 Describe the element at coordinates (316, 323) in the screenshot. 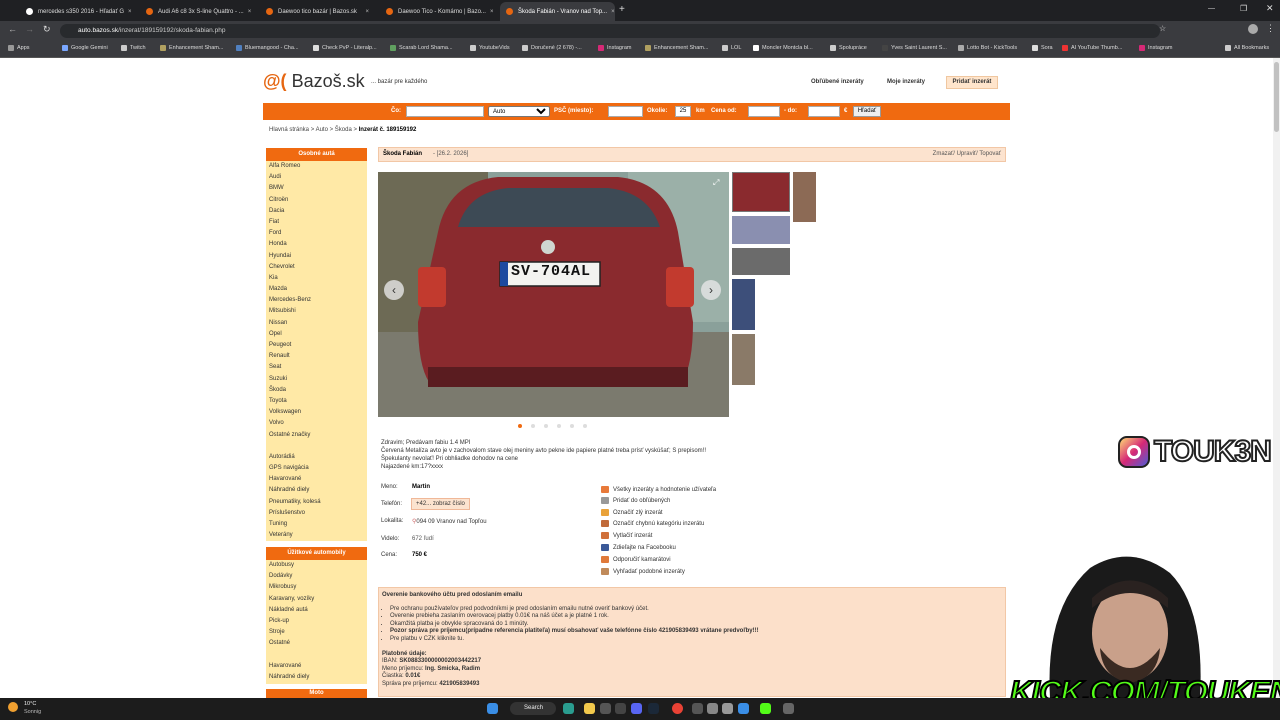

I see `sidebar-item: Nissan` at that location.